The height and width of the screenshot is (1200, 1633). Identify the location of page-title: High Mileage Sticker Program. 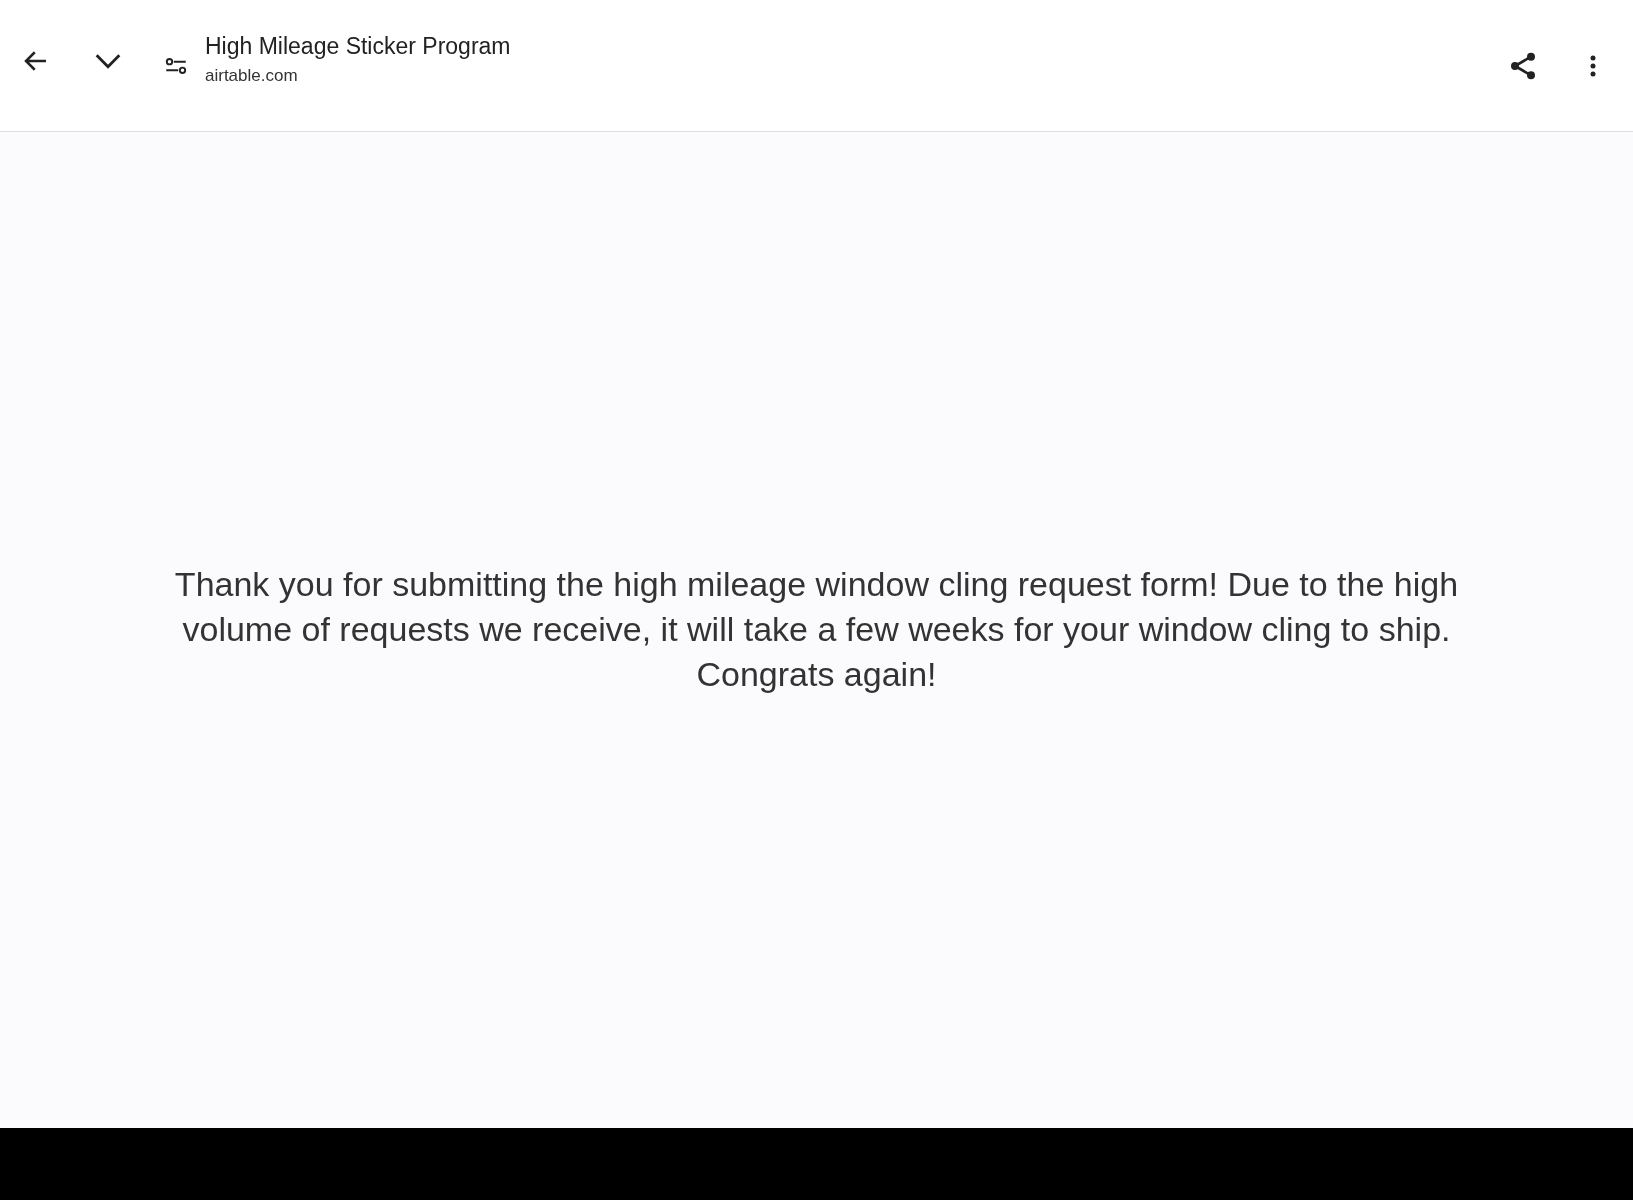
(358, 46).